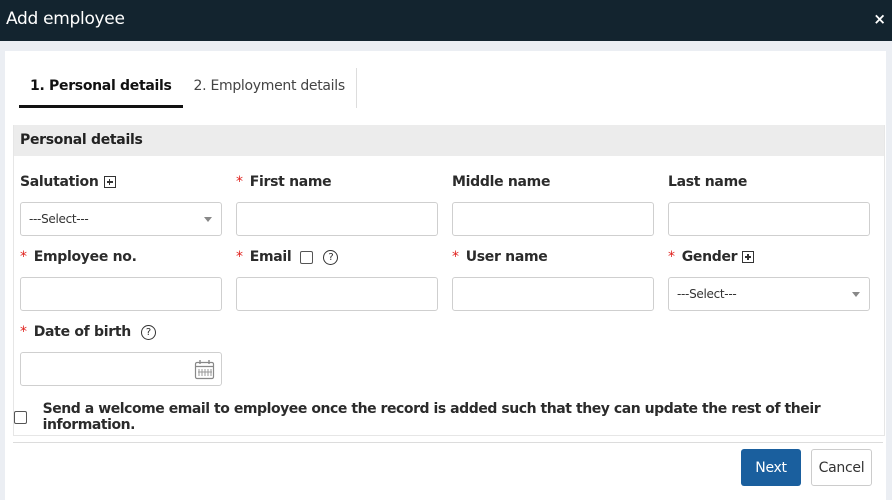  I want to click on email-field: * Email ?, so click(287, 257).